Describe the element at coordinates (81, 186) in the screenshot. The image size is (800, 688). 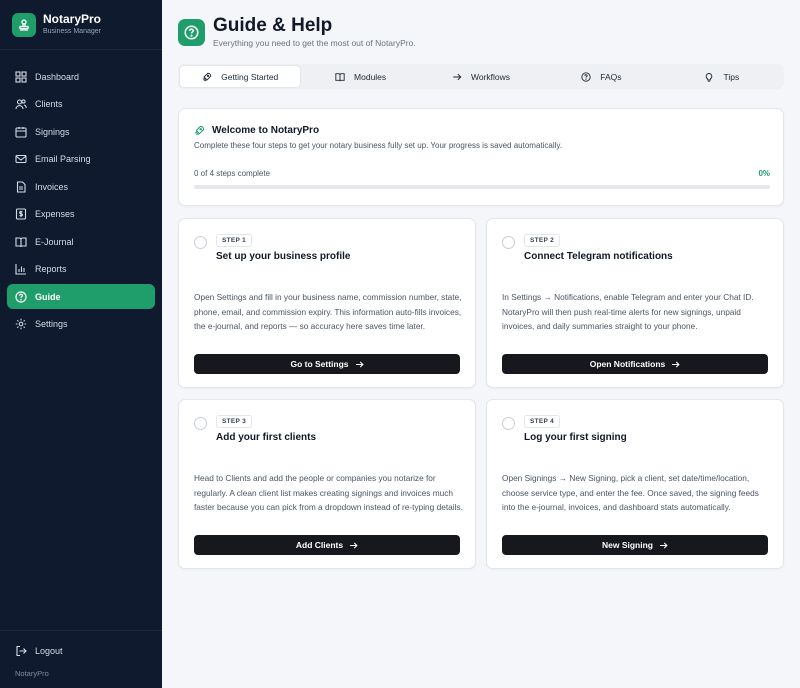
I see `sidebar-item-invoices: Invoices` at that location.